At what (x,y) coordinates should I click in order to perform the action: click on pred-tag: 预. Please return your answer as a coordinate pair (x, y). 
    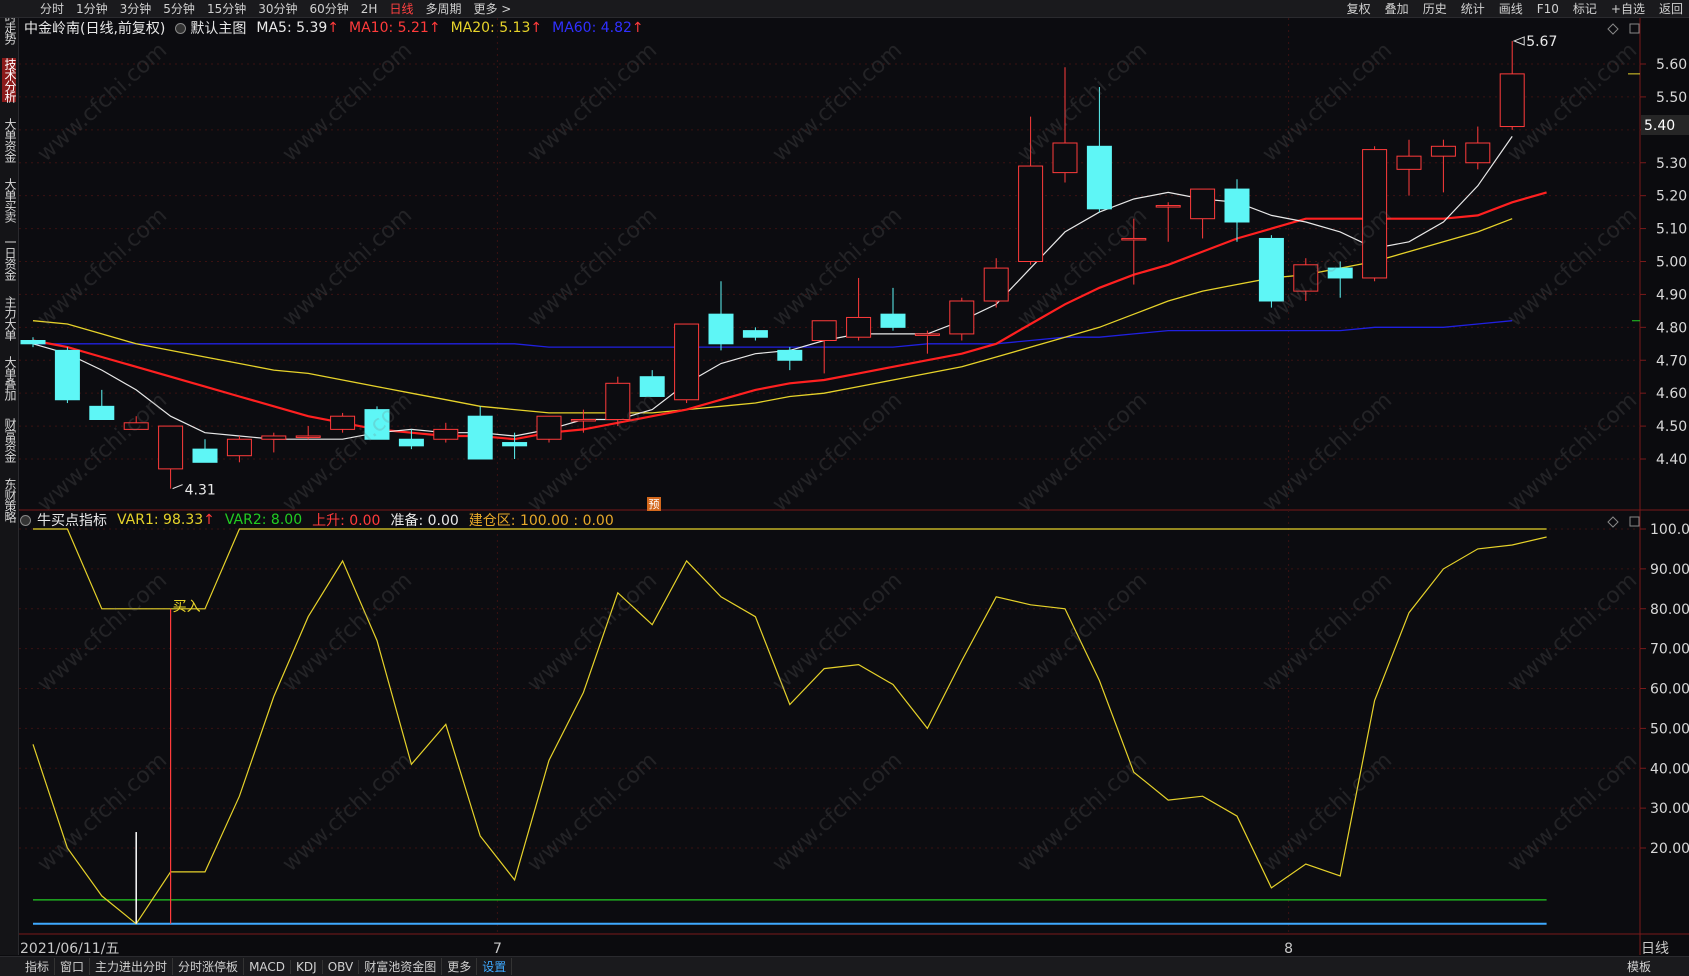
    Looking at the image, I should click on (654, 504).